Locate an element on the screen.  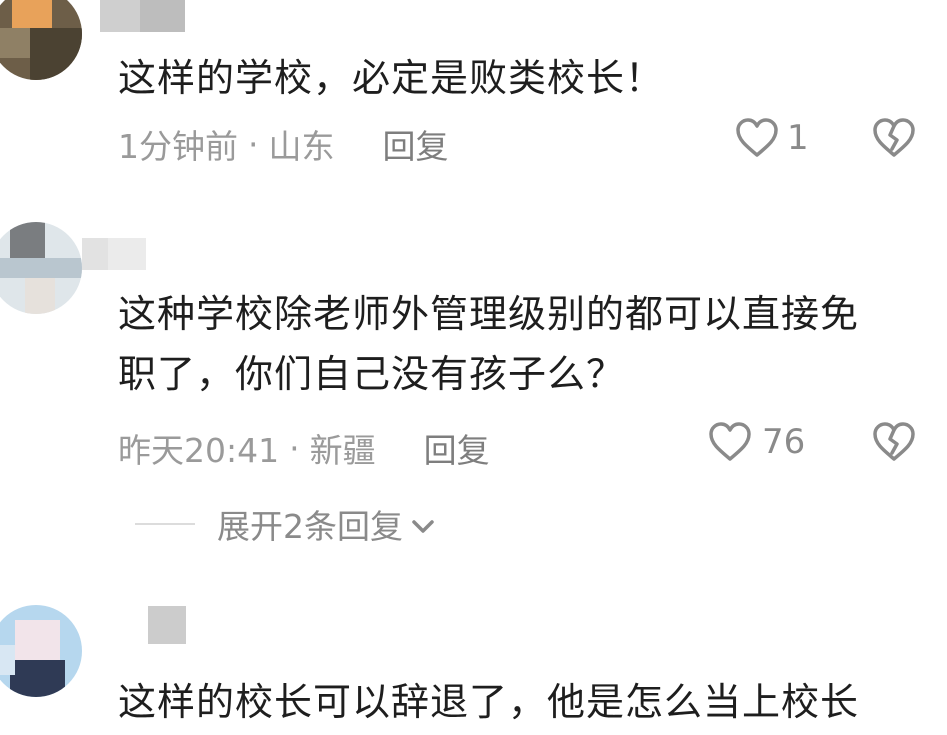
comment-location: 新疆 is located at coordinates (342, 450).